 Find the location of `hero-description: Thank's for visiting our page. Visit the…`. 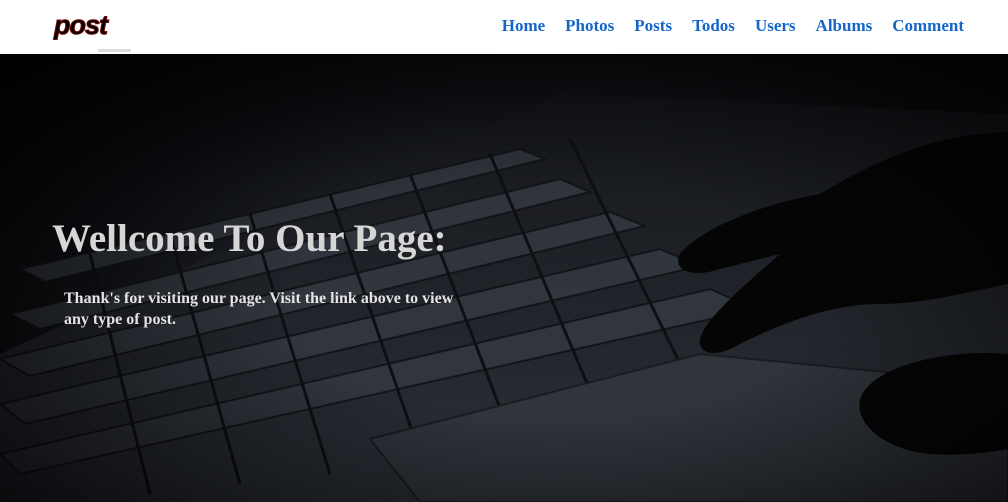

hero-description: Thank's for visiting our page. Visit the… is located at coordinates (259, 309).